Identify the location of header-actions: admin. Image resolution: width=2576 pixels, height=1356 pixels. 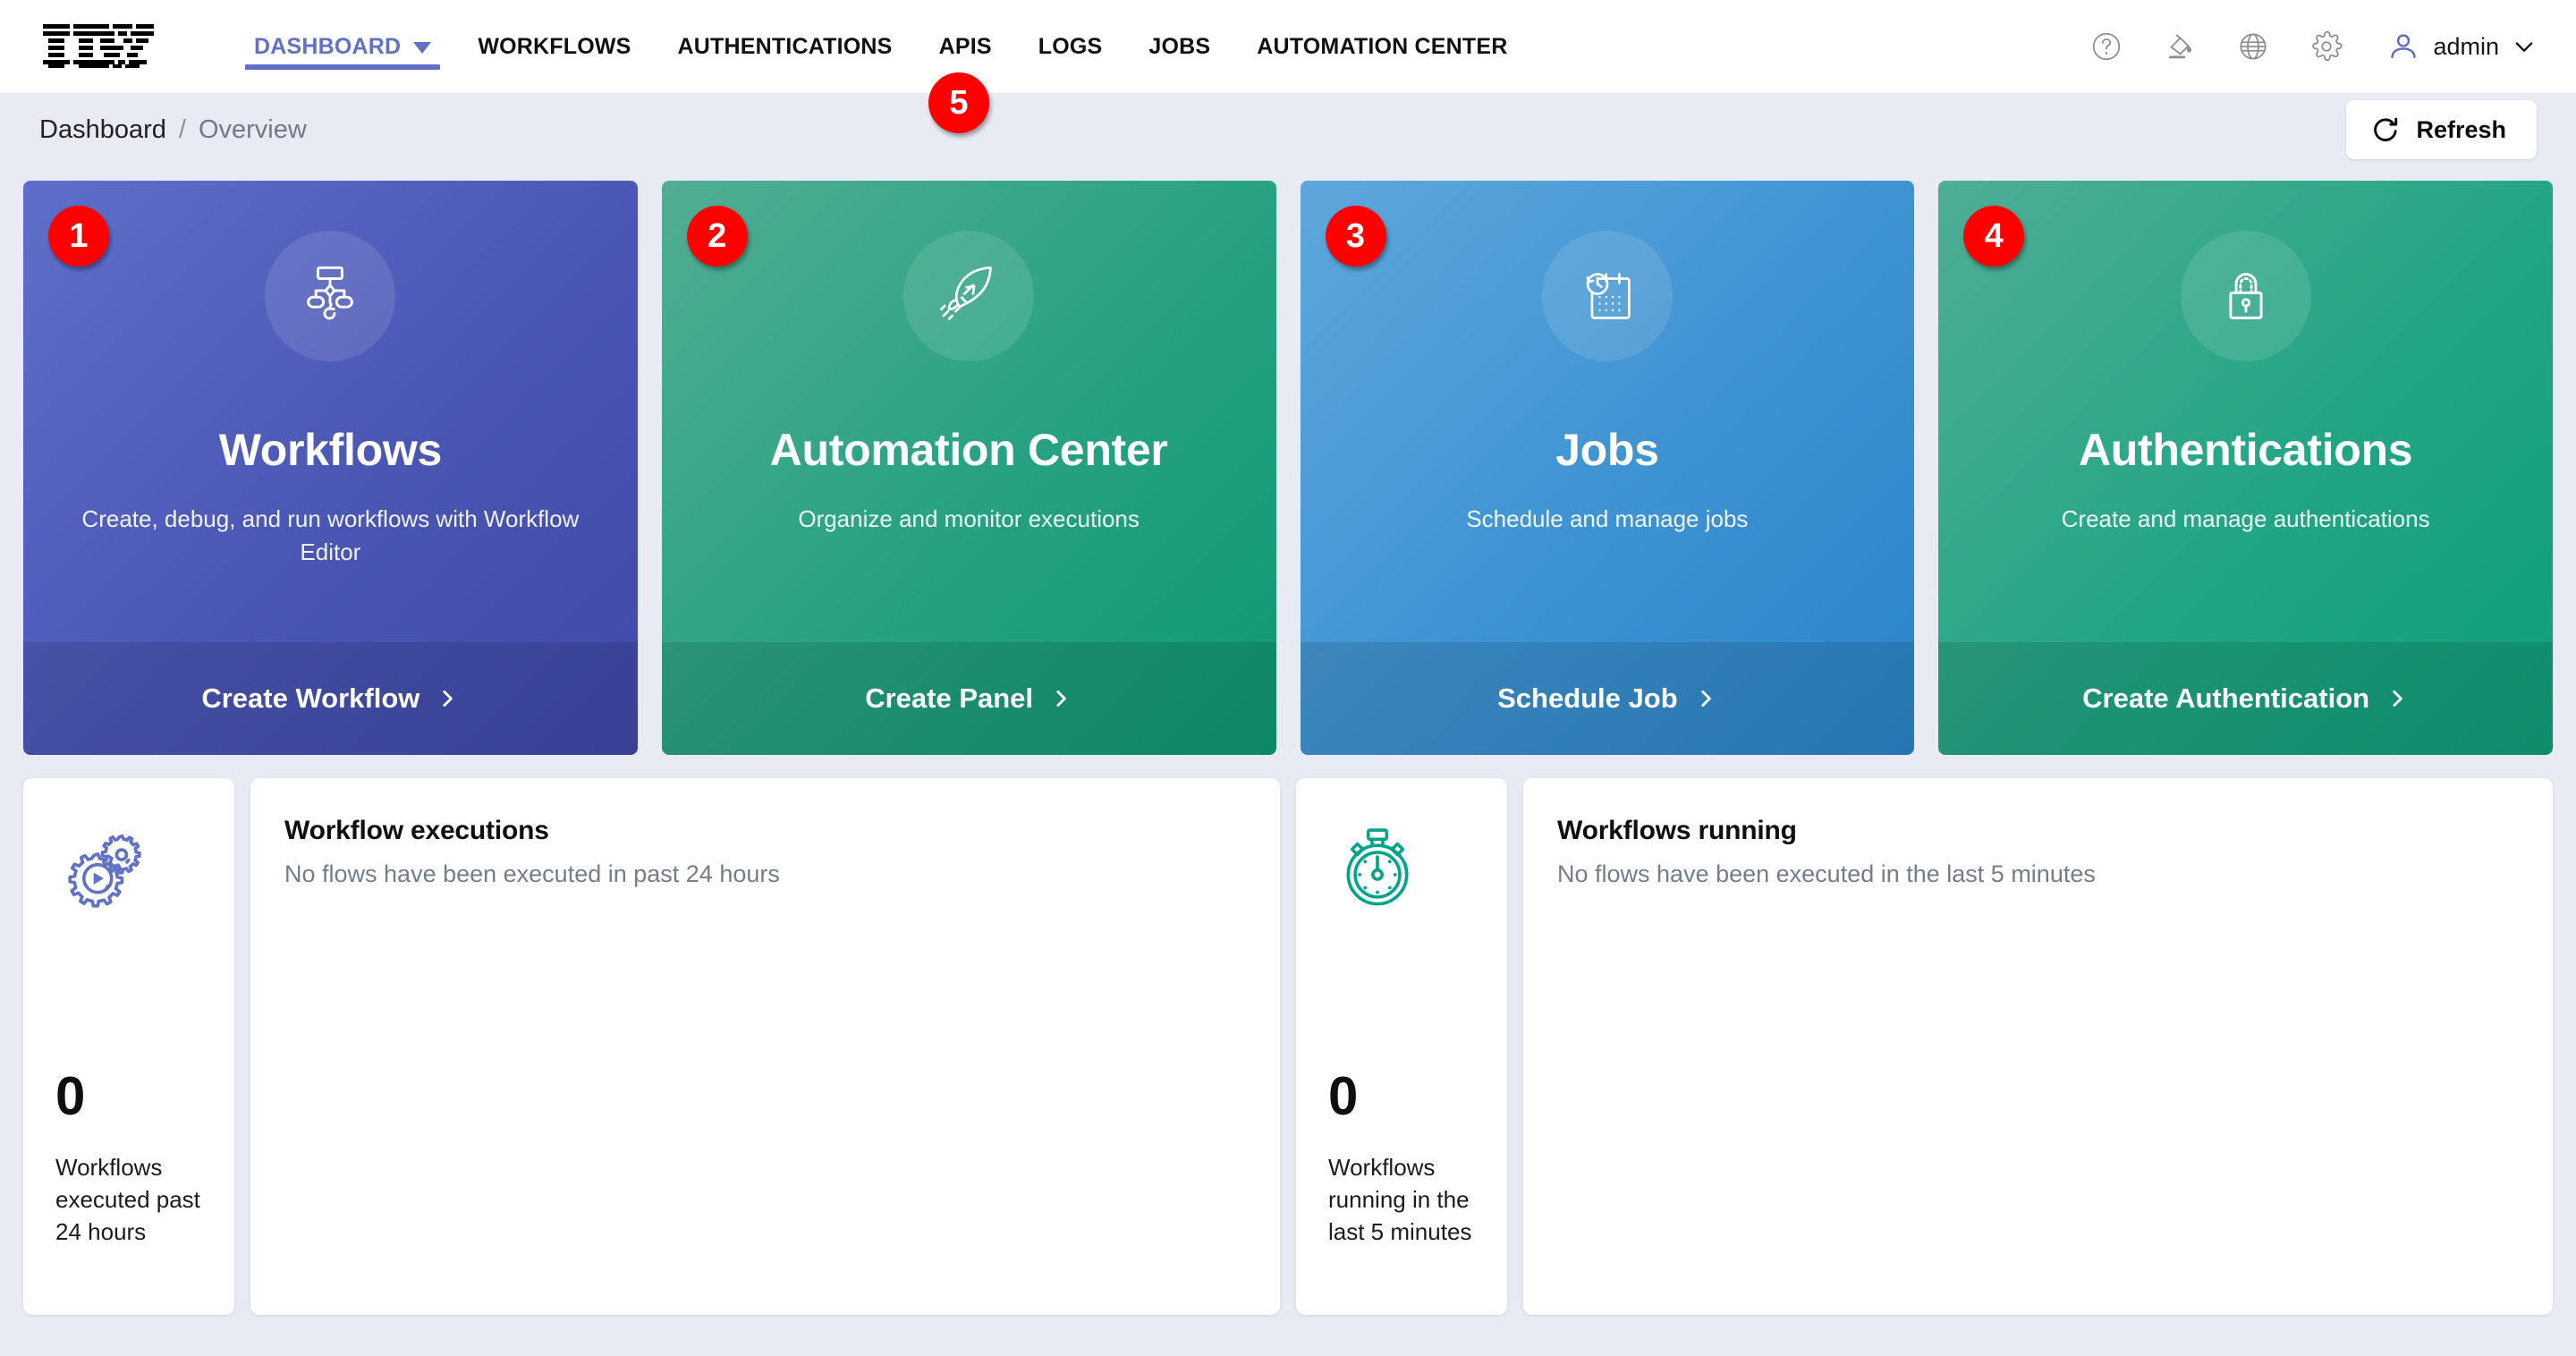
(2313, 47).